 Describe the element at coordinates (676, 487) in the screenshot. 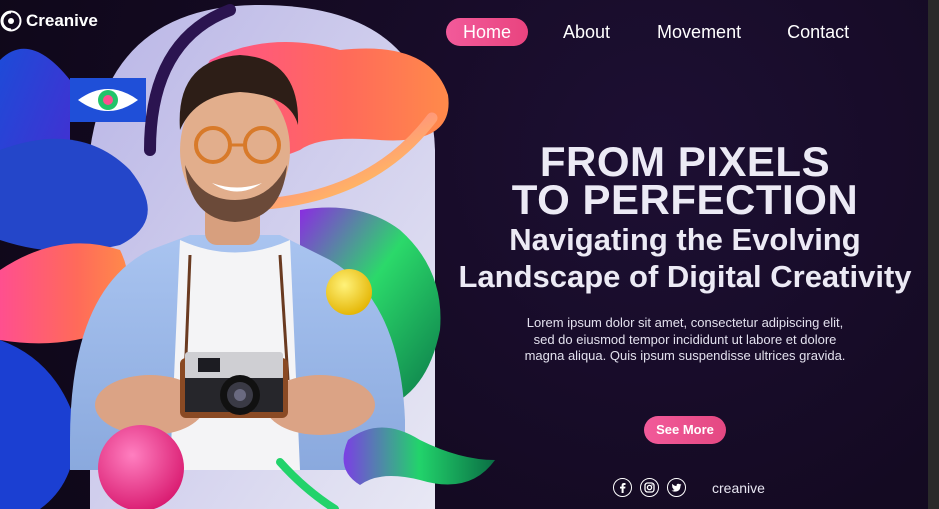

I see `twitter-icon` at that location.